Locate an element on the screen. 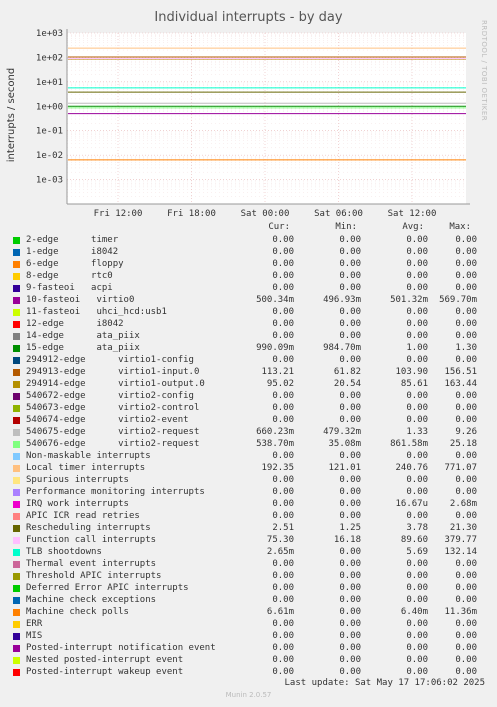  x-tick-label: Sat 00:00 is located at coordinates (265, 214).